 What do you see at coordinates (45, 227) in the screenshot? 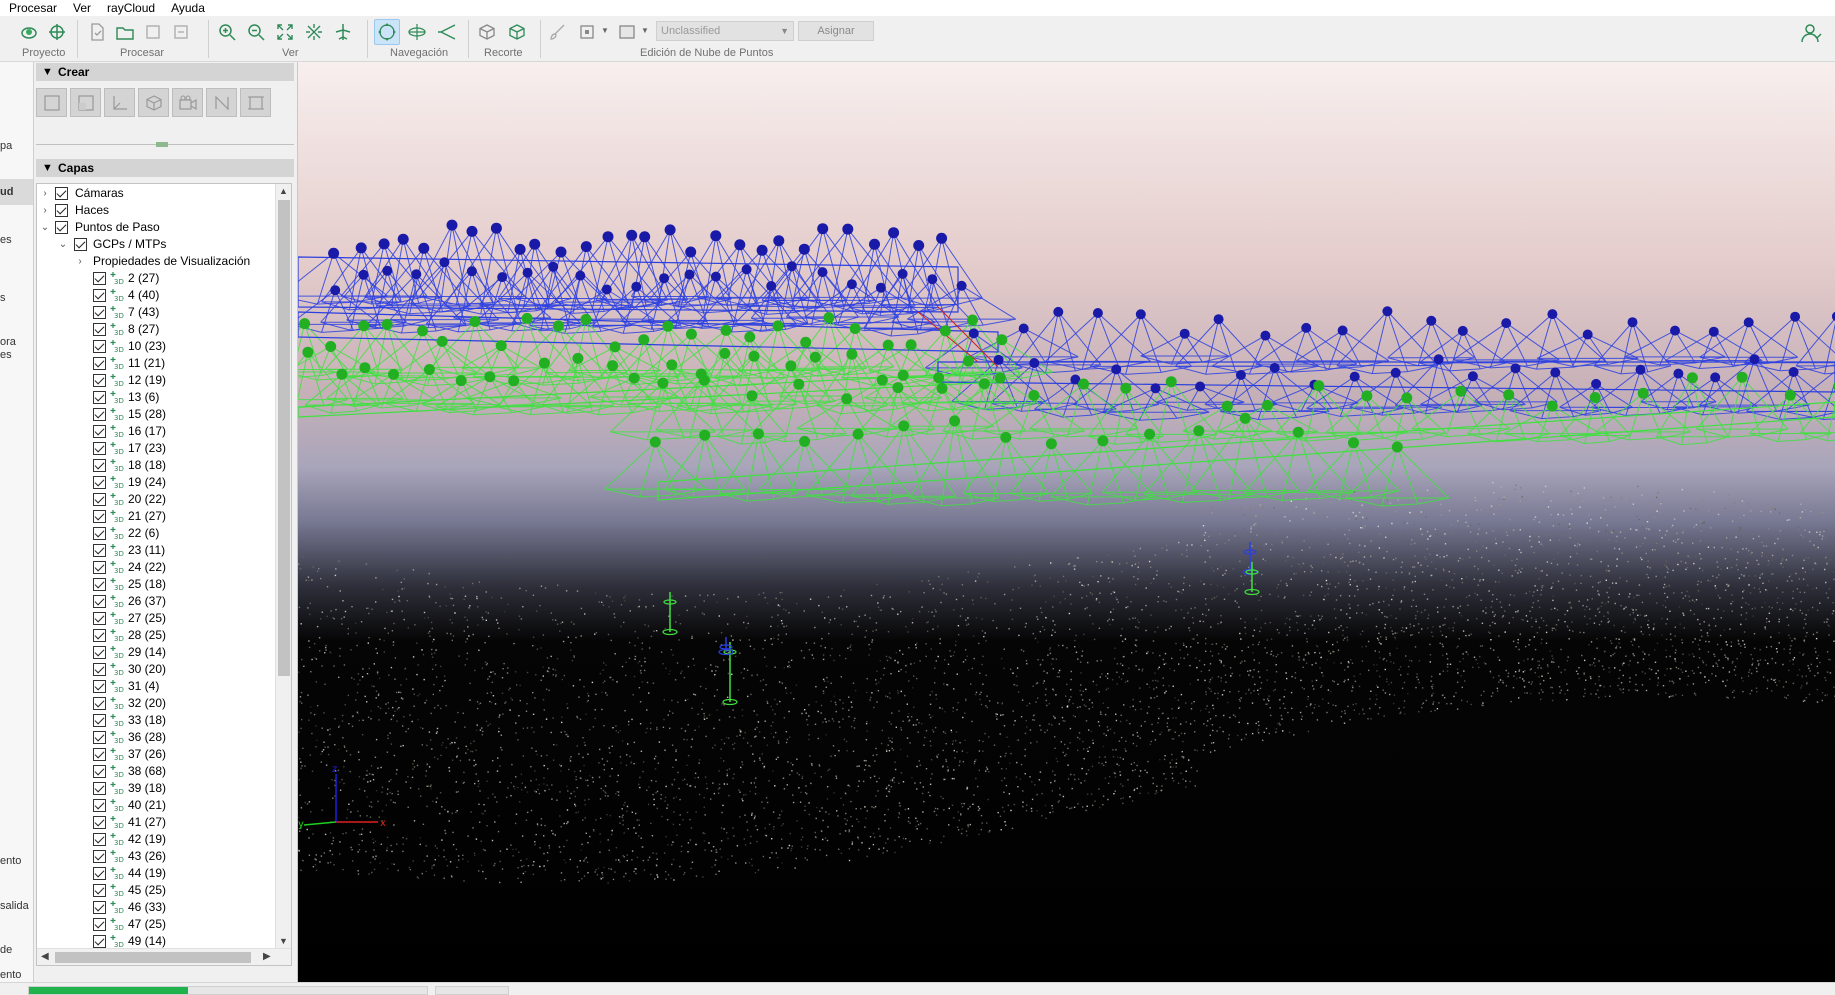
I see `expand-arrow-icon: ⌄` at bounding box center [45, 227].